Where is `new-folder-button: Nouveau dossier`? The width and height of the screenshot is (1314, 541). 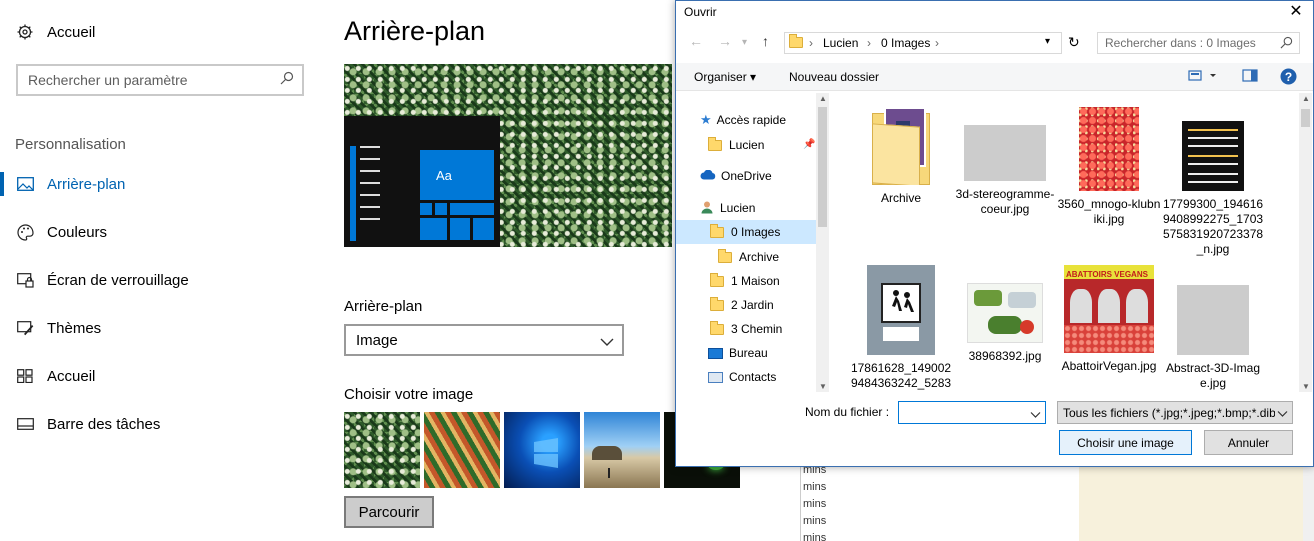
new-folder-button: Nouveau dossier is located at coordinates (834, 77).